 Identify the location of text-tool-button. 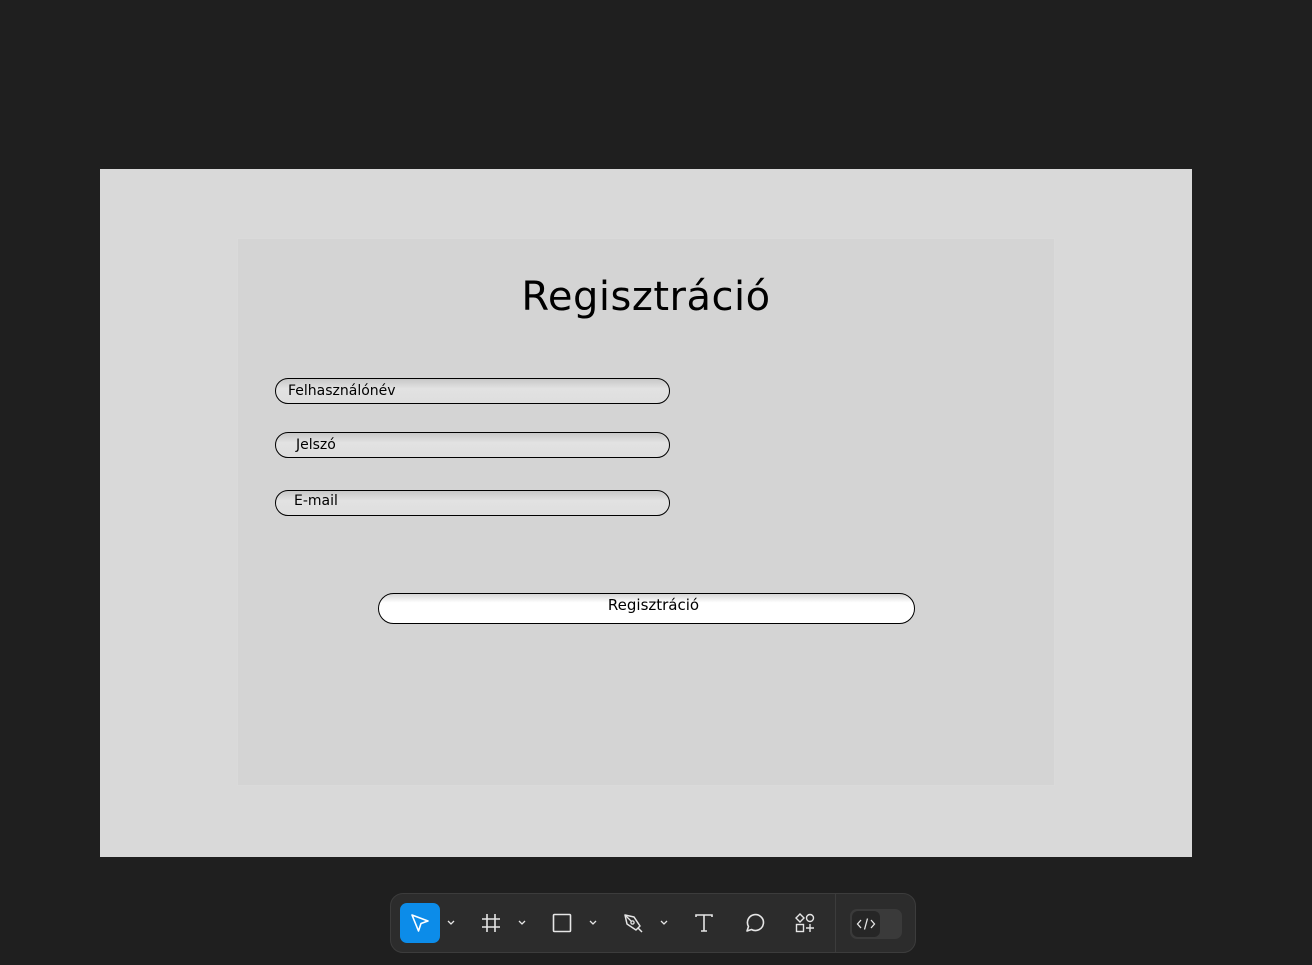
(704, 923).